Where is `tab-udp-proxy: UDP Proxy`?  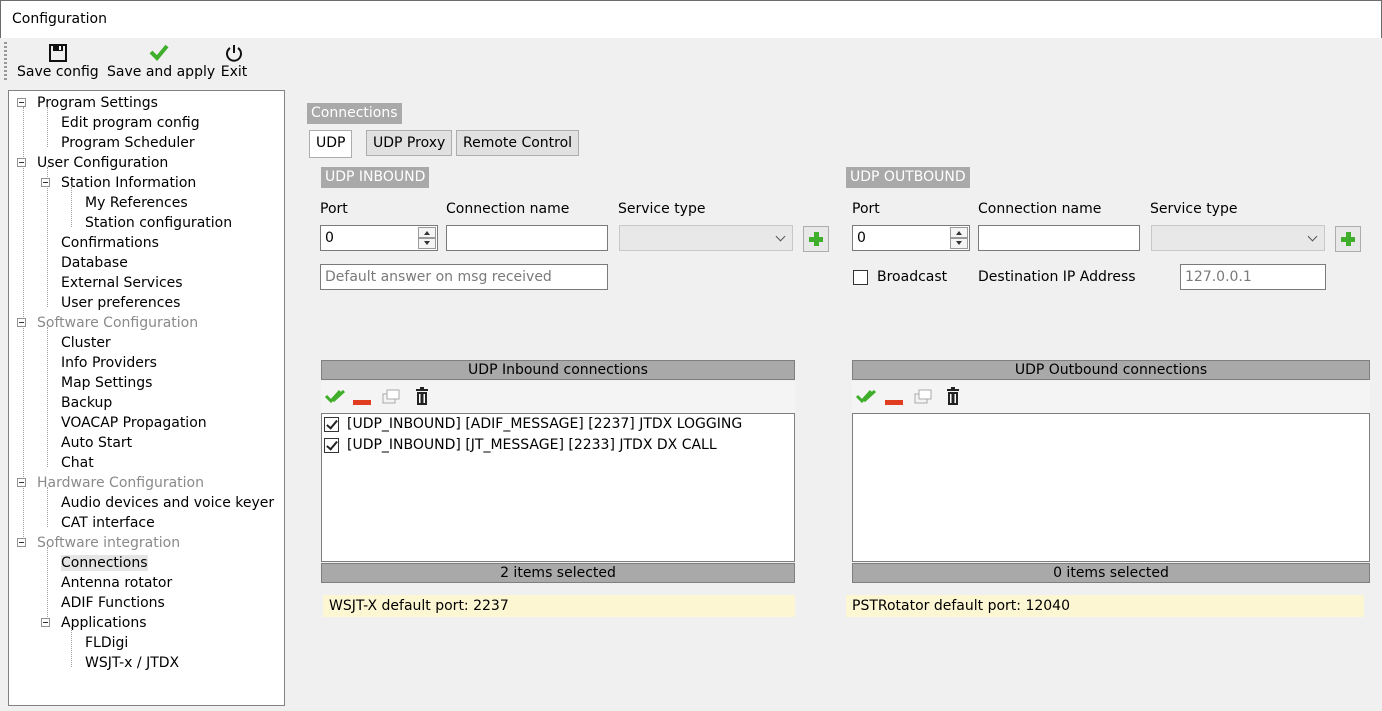
tab-udp-proxy: UDP Proxy is located at coordinates (409, 143).